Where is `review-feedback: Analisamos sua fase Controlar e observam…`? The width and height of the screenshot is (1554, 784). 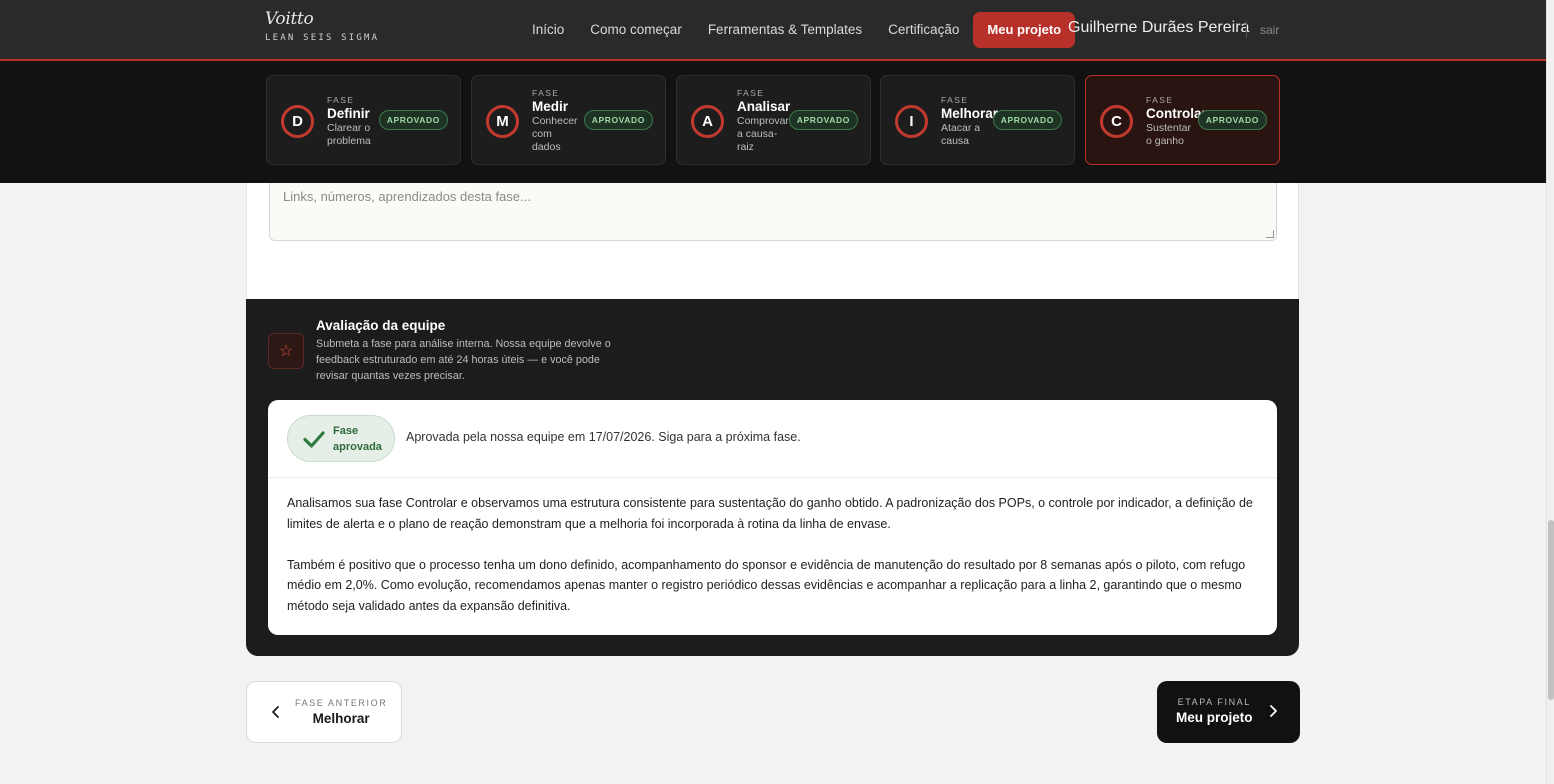 review-feedback: Analisamos sua fase Controlar e observam… is located at coordinates (774, 555).